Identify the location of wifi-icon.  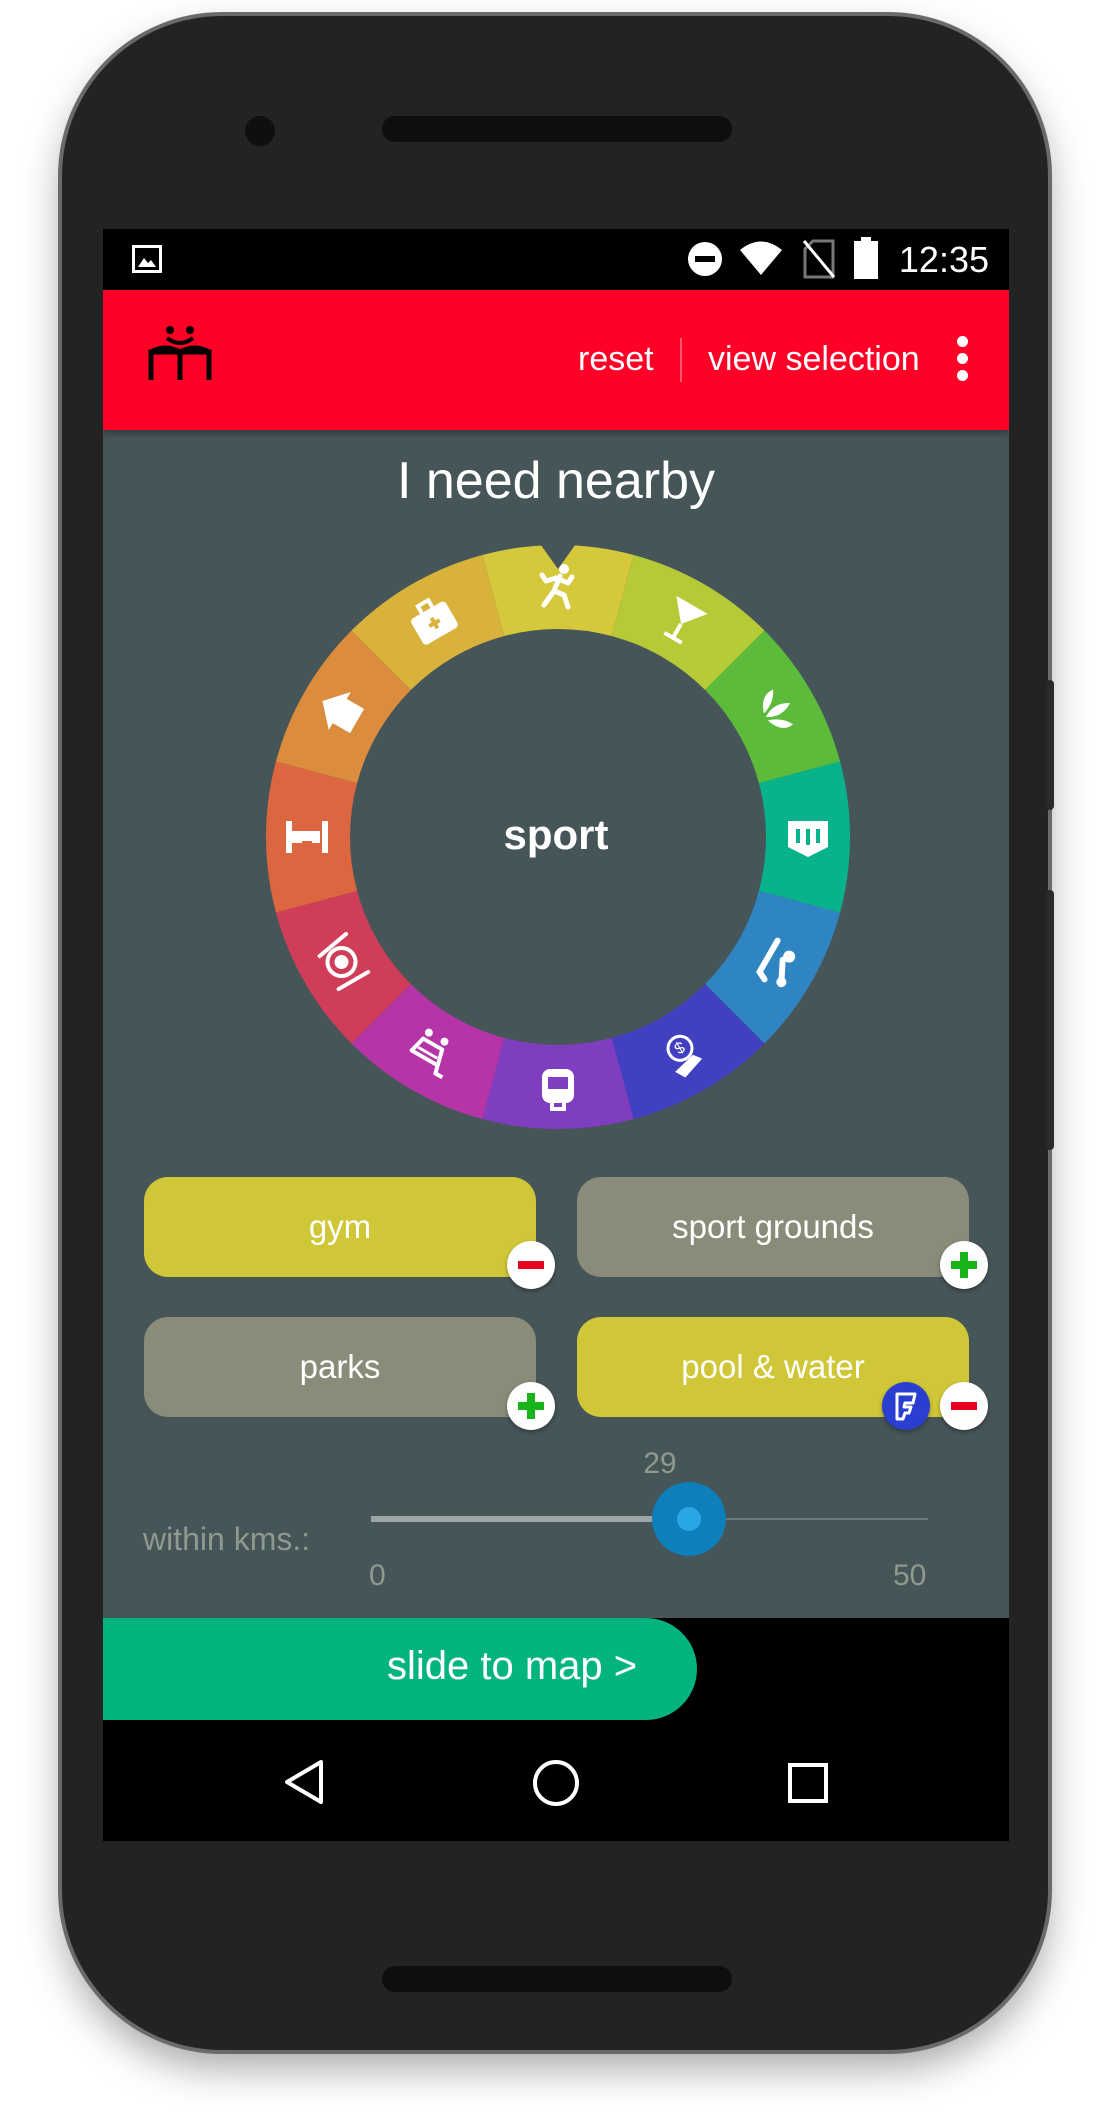
(761, 258).